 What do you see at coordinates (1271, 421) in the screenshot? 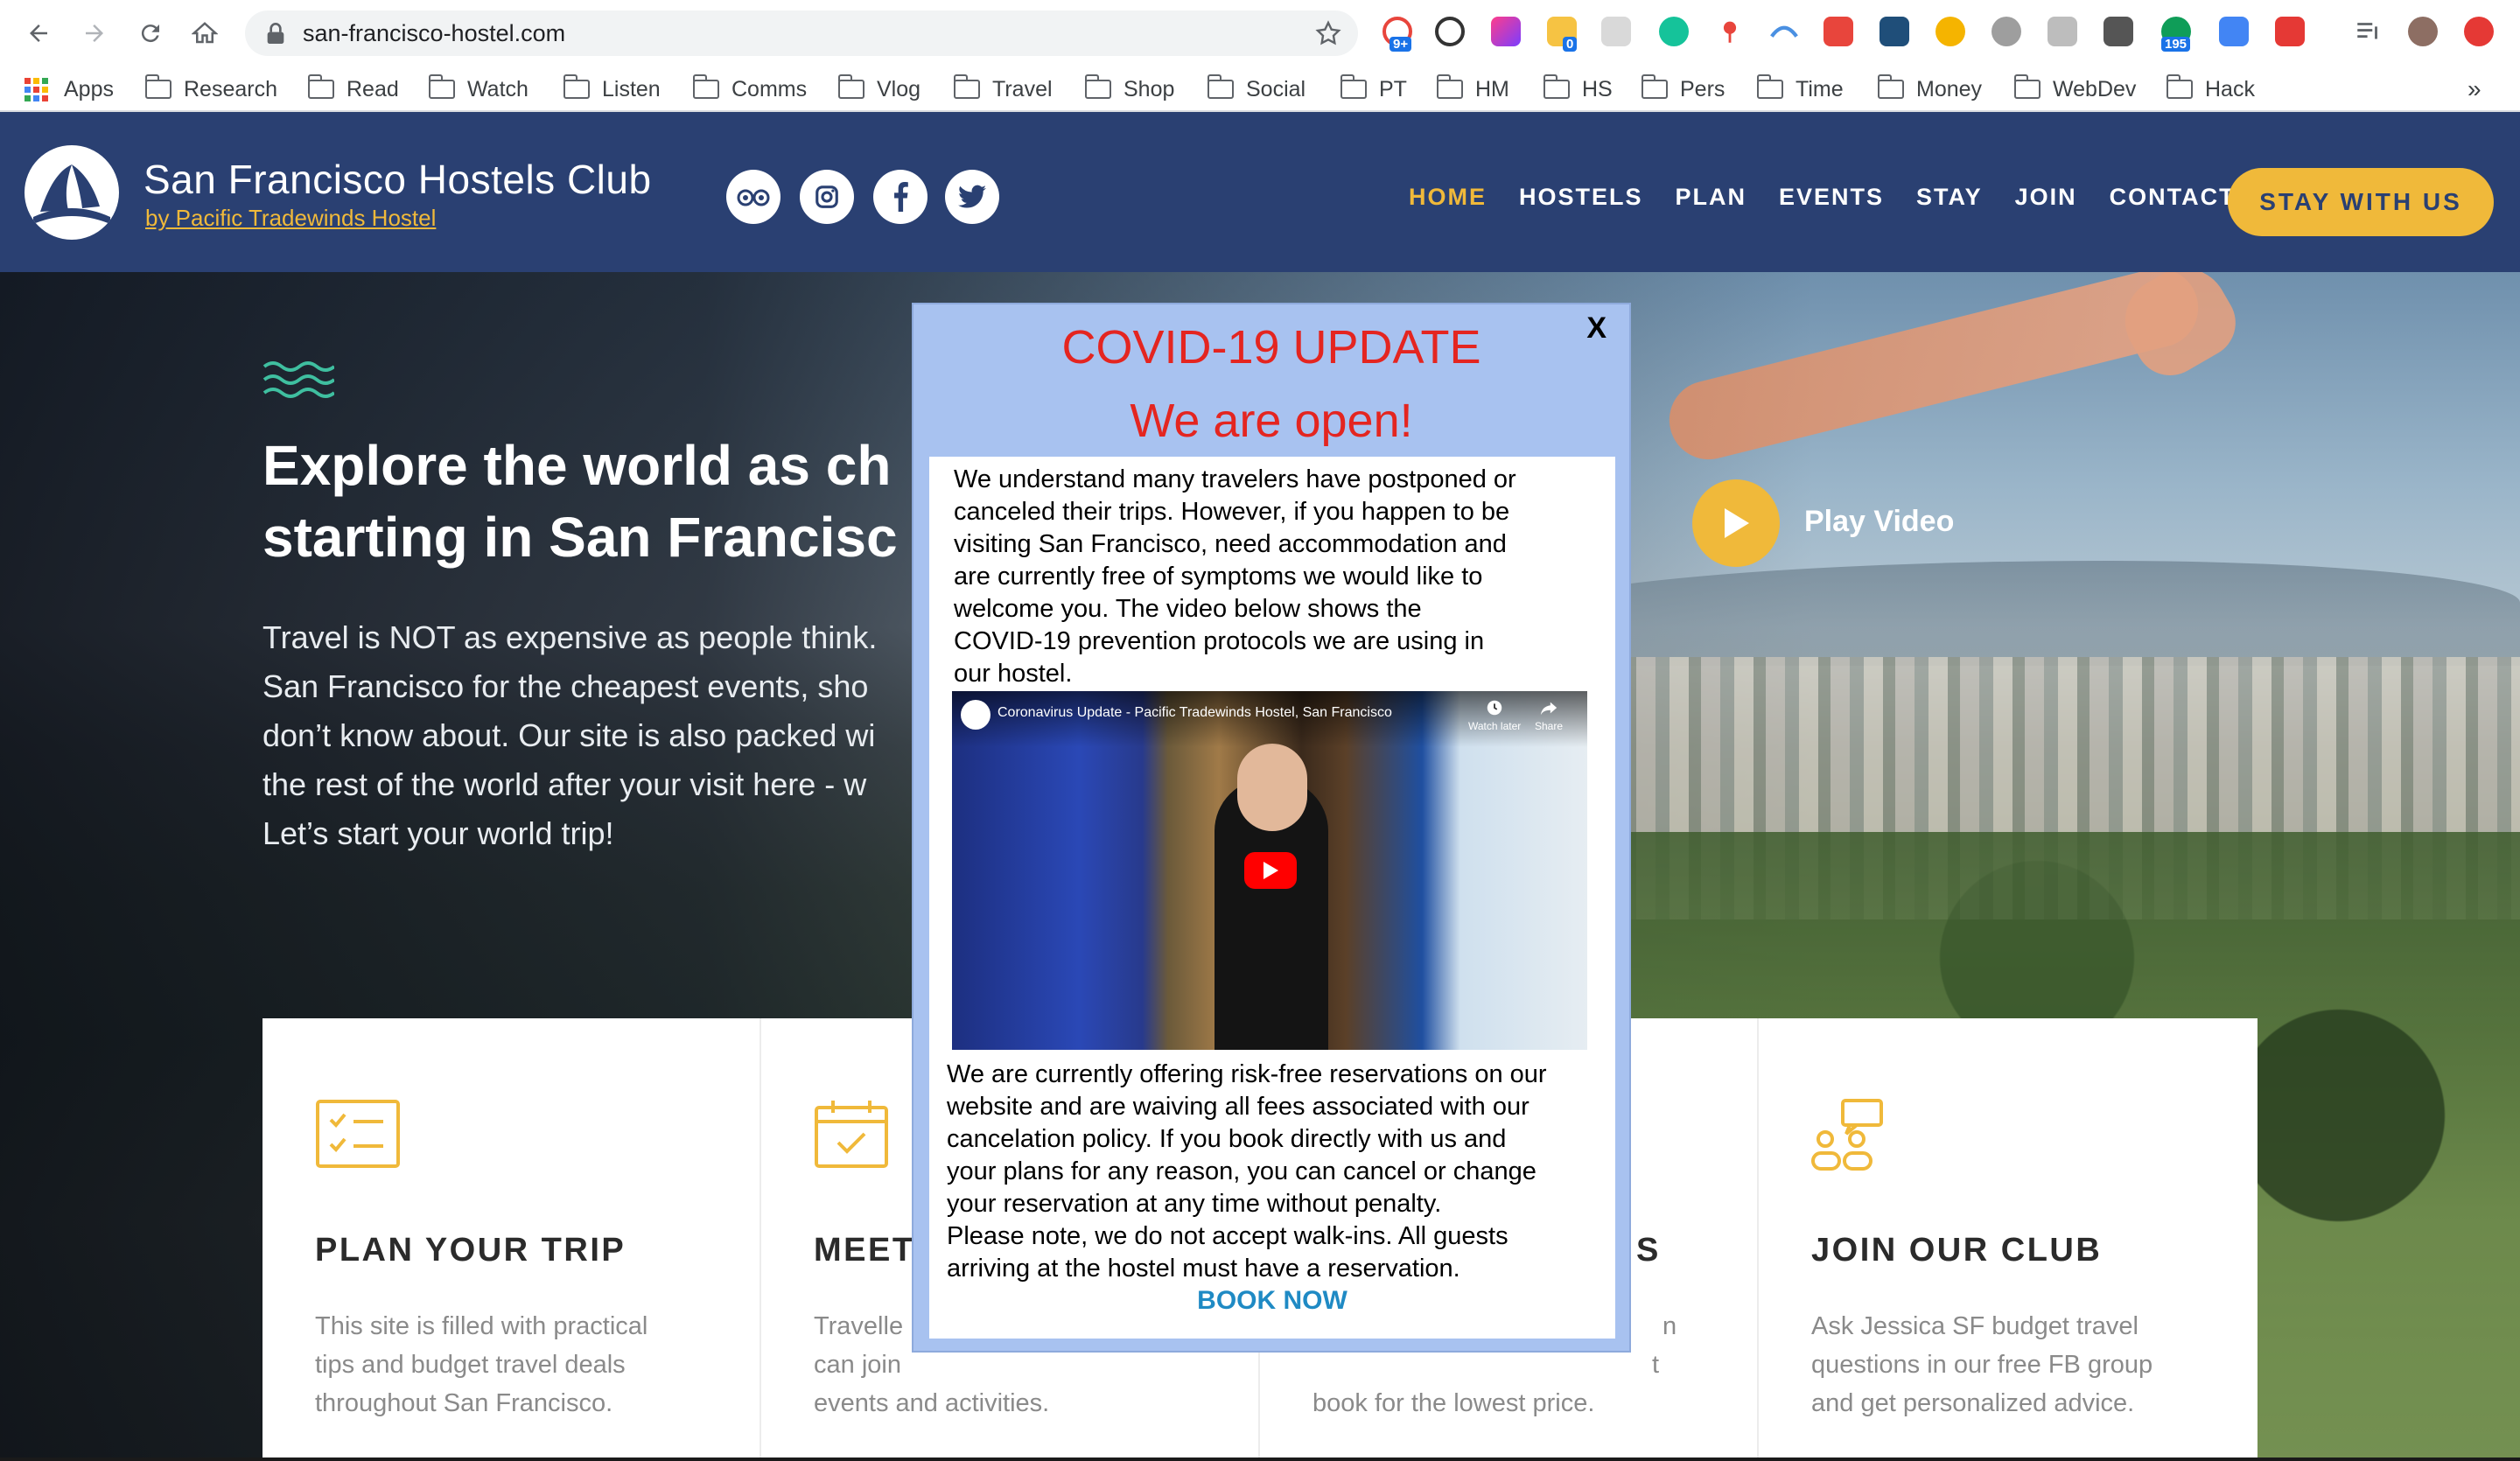
I see `modal-subheading: We are open!` at bounding box center [1271, 421].